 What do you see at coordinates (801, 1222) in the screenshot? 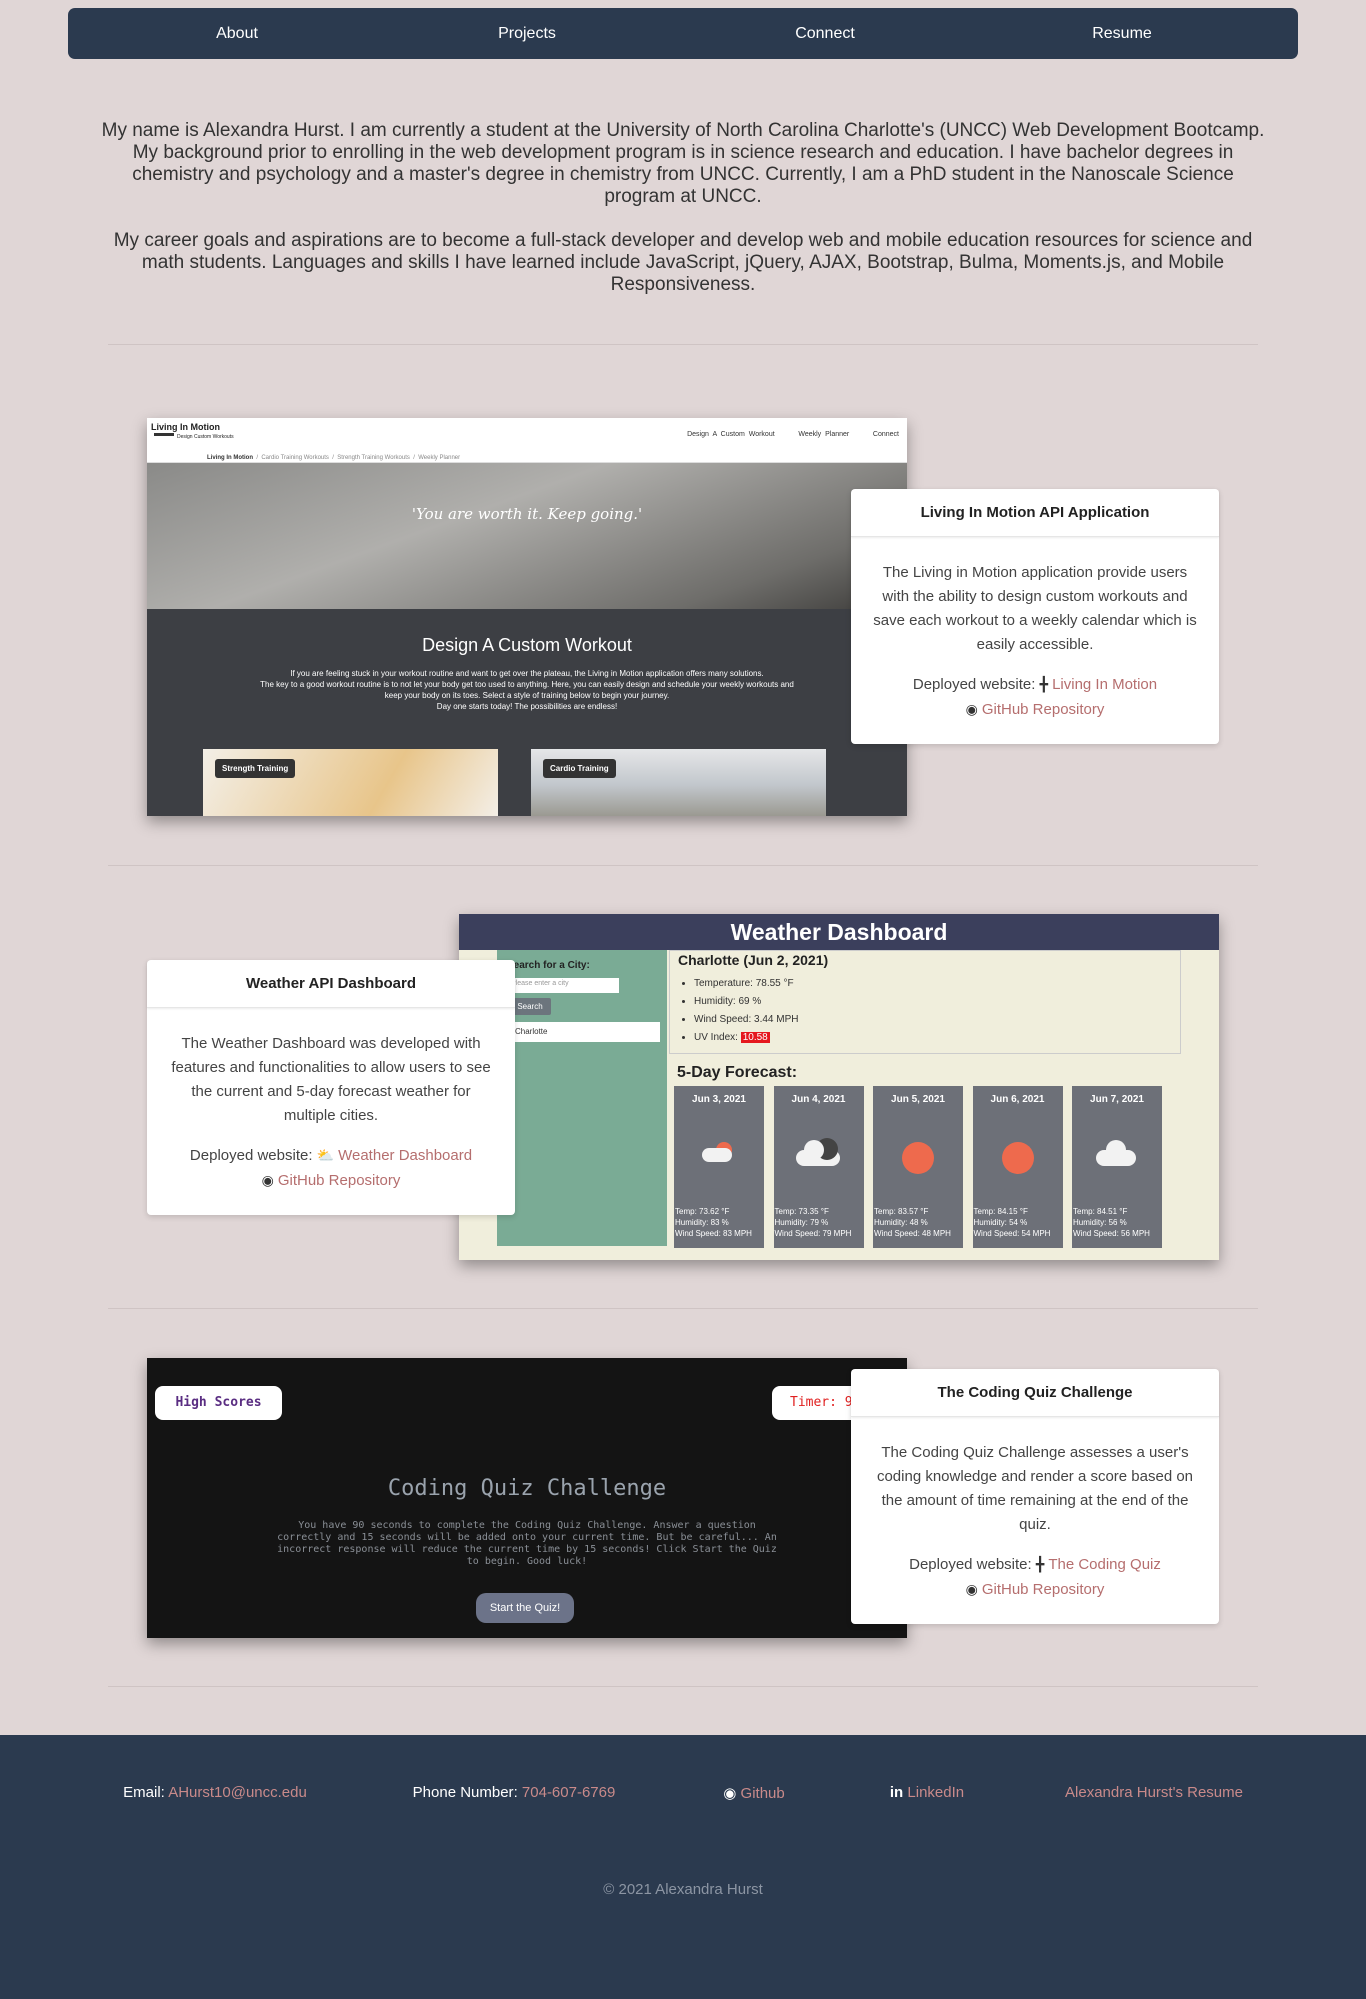
I see `forecast-humidity: Humidity: 79 %` at bounding box center [801, 1222].